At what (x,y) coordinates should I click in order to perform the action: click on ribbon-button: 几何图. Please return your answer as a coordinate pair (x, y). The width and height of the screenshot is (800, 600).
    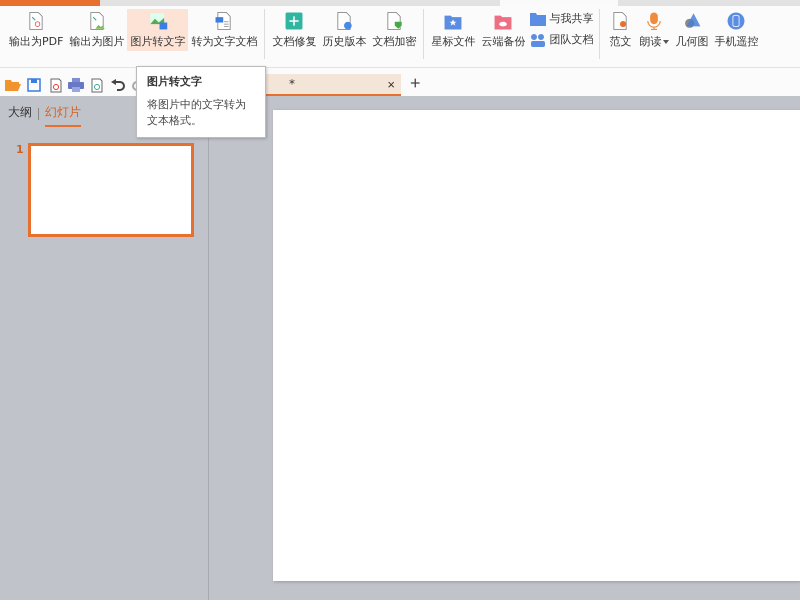
    Looking at the image, I should click on (692, 30).